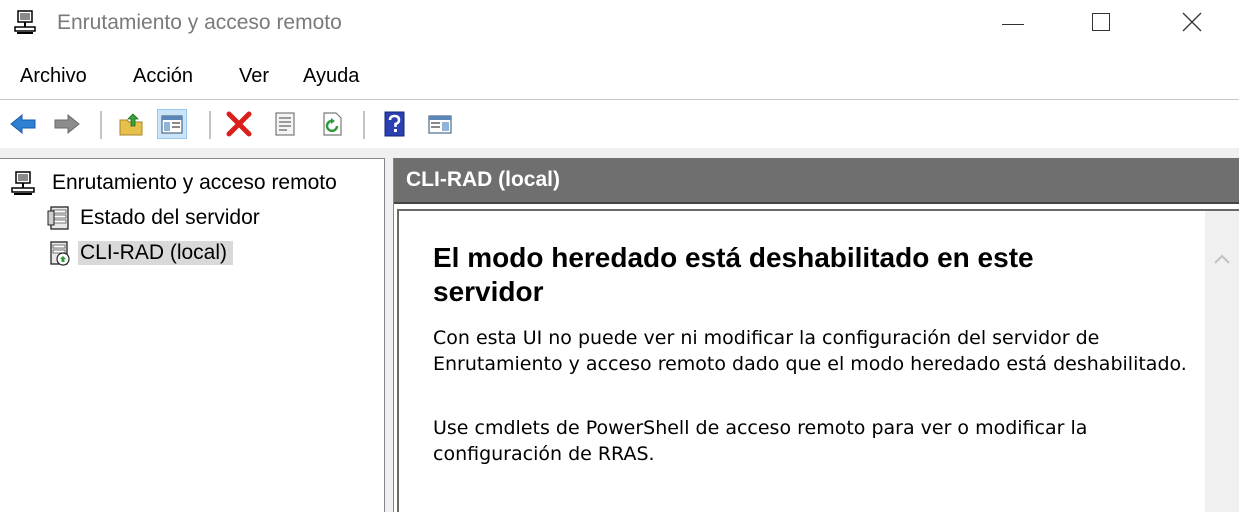 The width and height of the screenshot is (1239, 512). I want to click on help-button, so click(395, 124).